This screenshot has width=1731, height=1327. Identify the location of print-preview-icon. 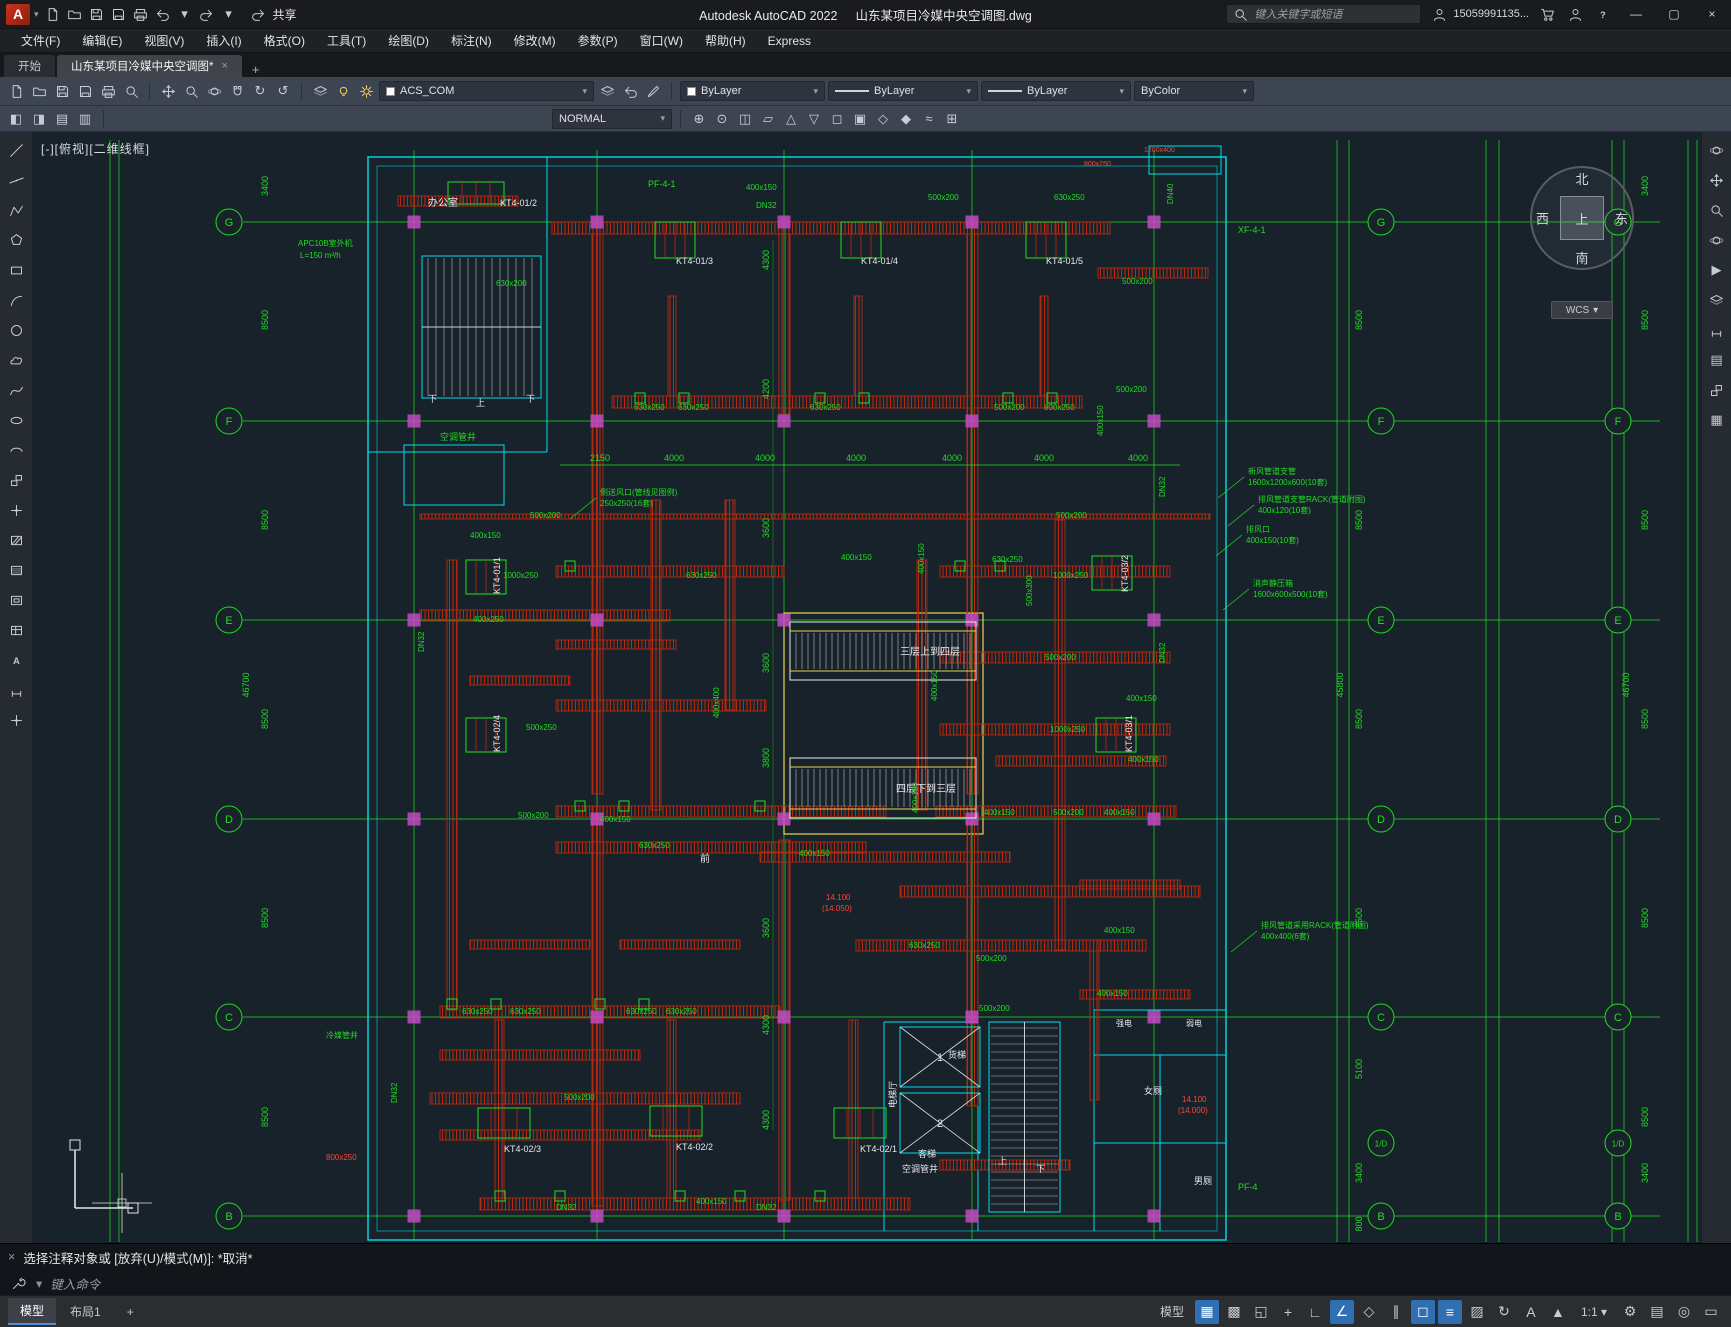
(131, 91).